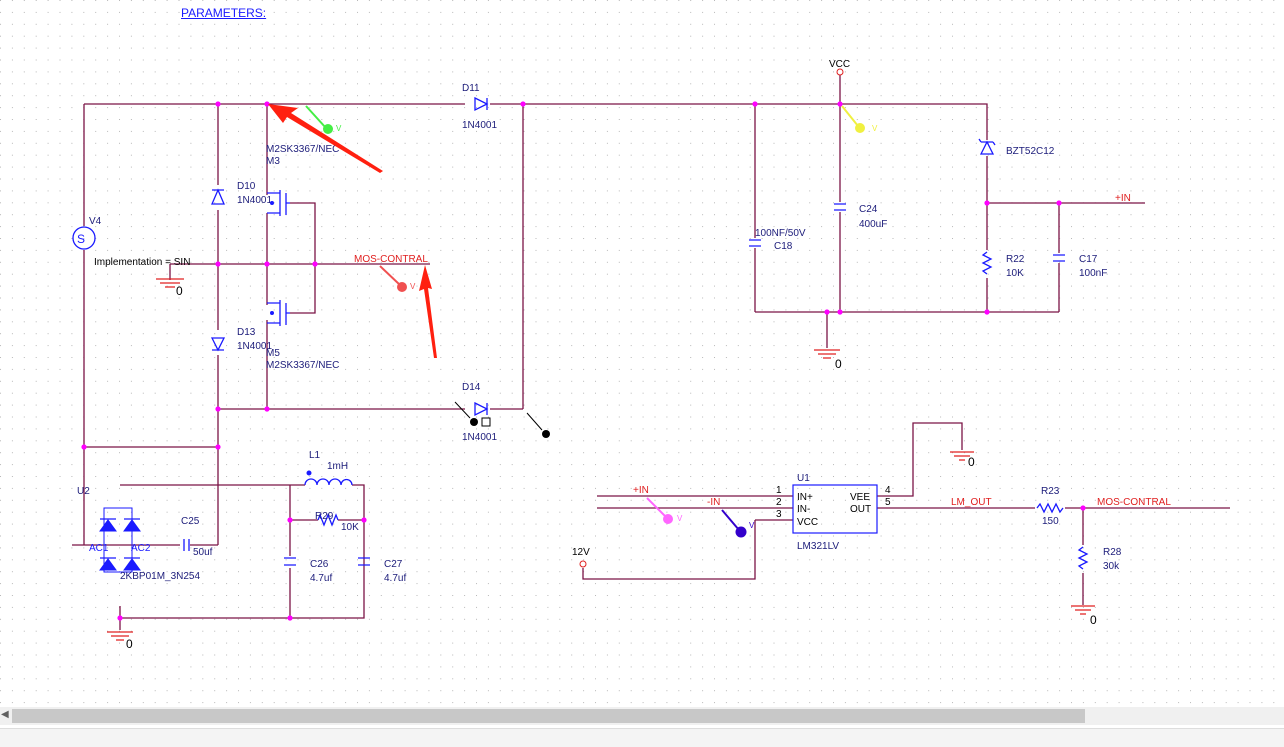 Image resolution: width=1284 pixels, height=747 pixels. Describe the element at coordinates (321, 578) in the screenshot. I see `c26-value: 4.7uf` at that location.